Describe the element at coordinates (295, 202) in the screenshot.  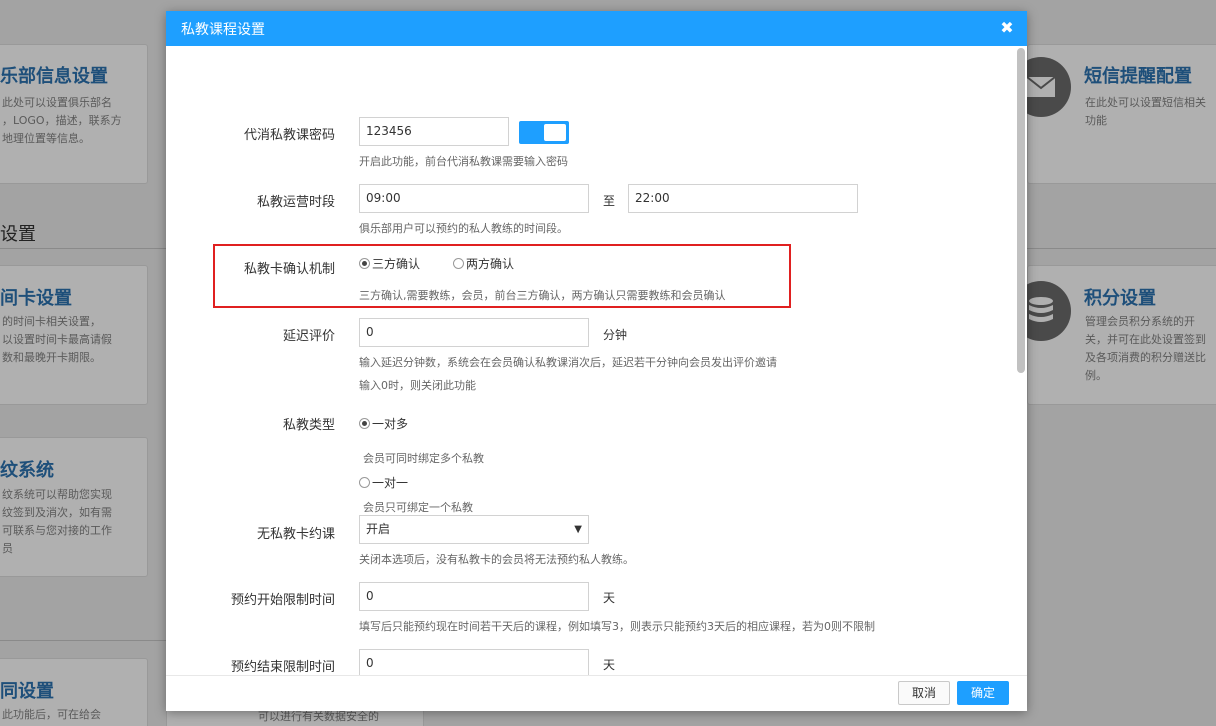
I see `hours-label: 私教运营时段` at that location.